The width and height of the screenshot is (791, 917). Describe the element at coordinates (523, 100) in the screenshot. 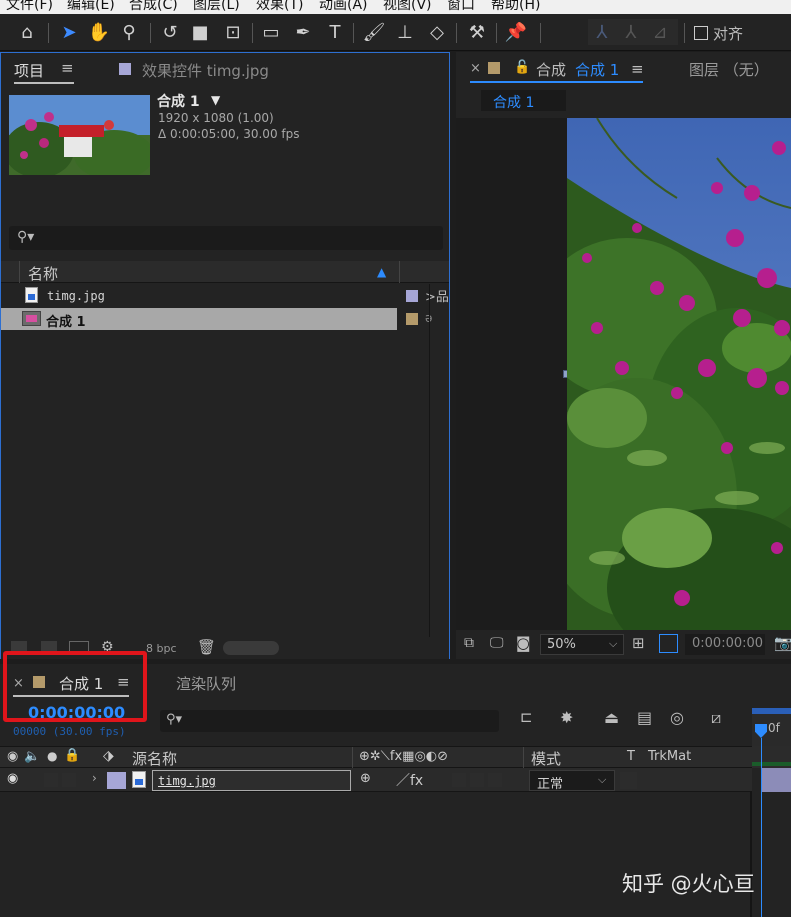

I see `comp-breadcrumb: 合成 1` at that location.